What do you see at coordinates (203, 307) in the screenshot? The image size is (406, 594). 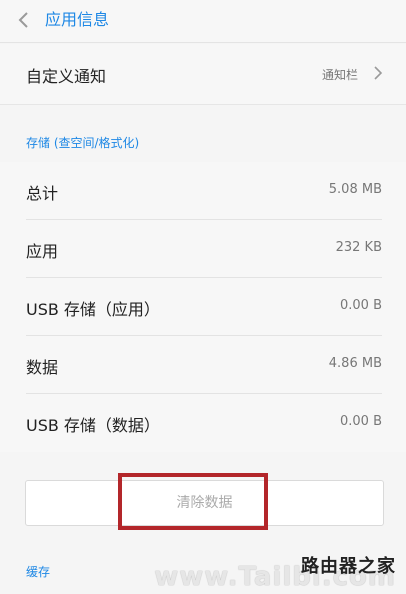 I see `storage-row-usb-app: USB 存储（应用） 0.00 B` at bounding box center [203, 307].